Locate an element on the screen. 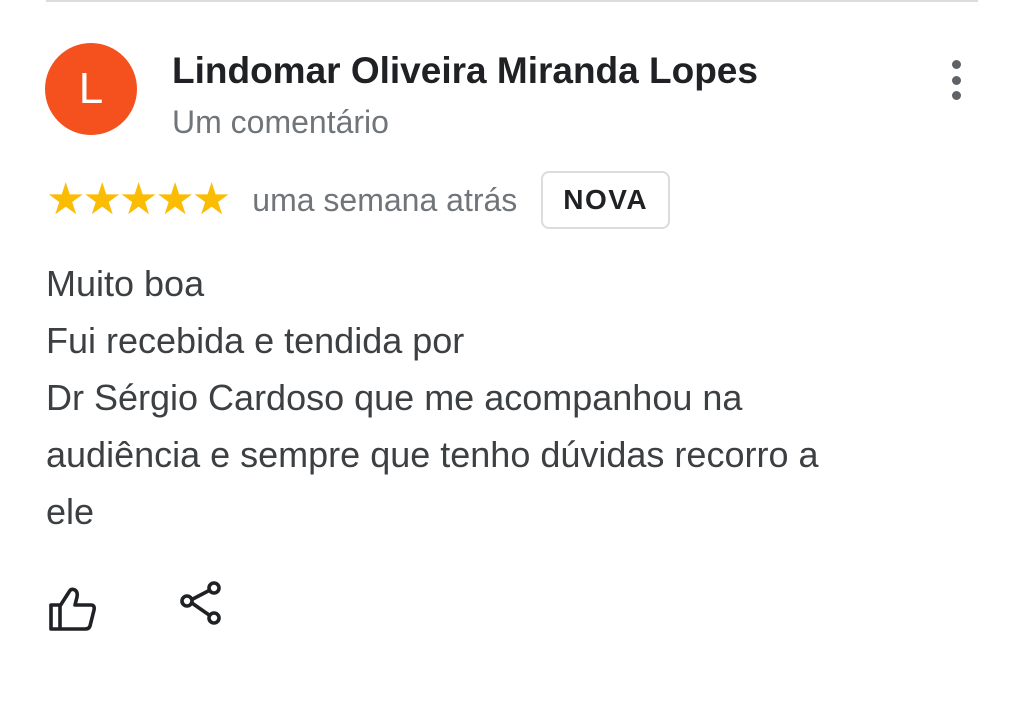  thumbs-up-icon is located at coordinates (72, 609).